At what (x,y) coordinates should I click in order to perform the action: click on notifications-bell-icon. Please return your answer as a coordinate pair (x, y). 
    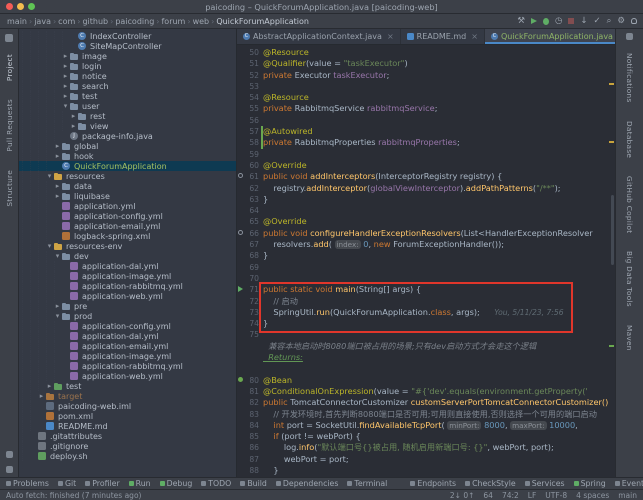
    Looking at the image, I should click on (634, 21).